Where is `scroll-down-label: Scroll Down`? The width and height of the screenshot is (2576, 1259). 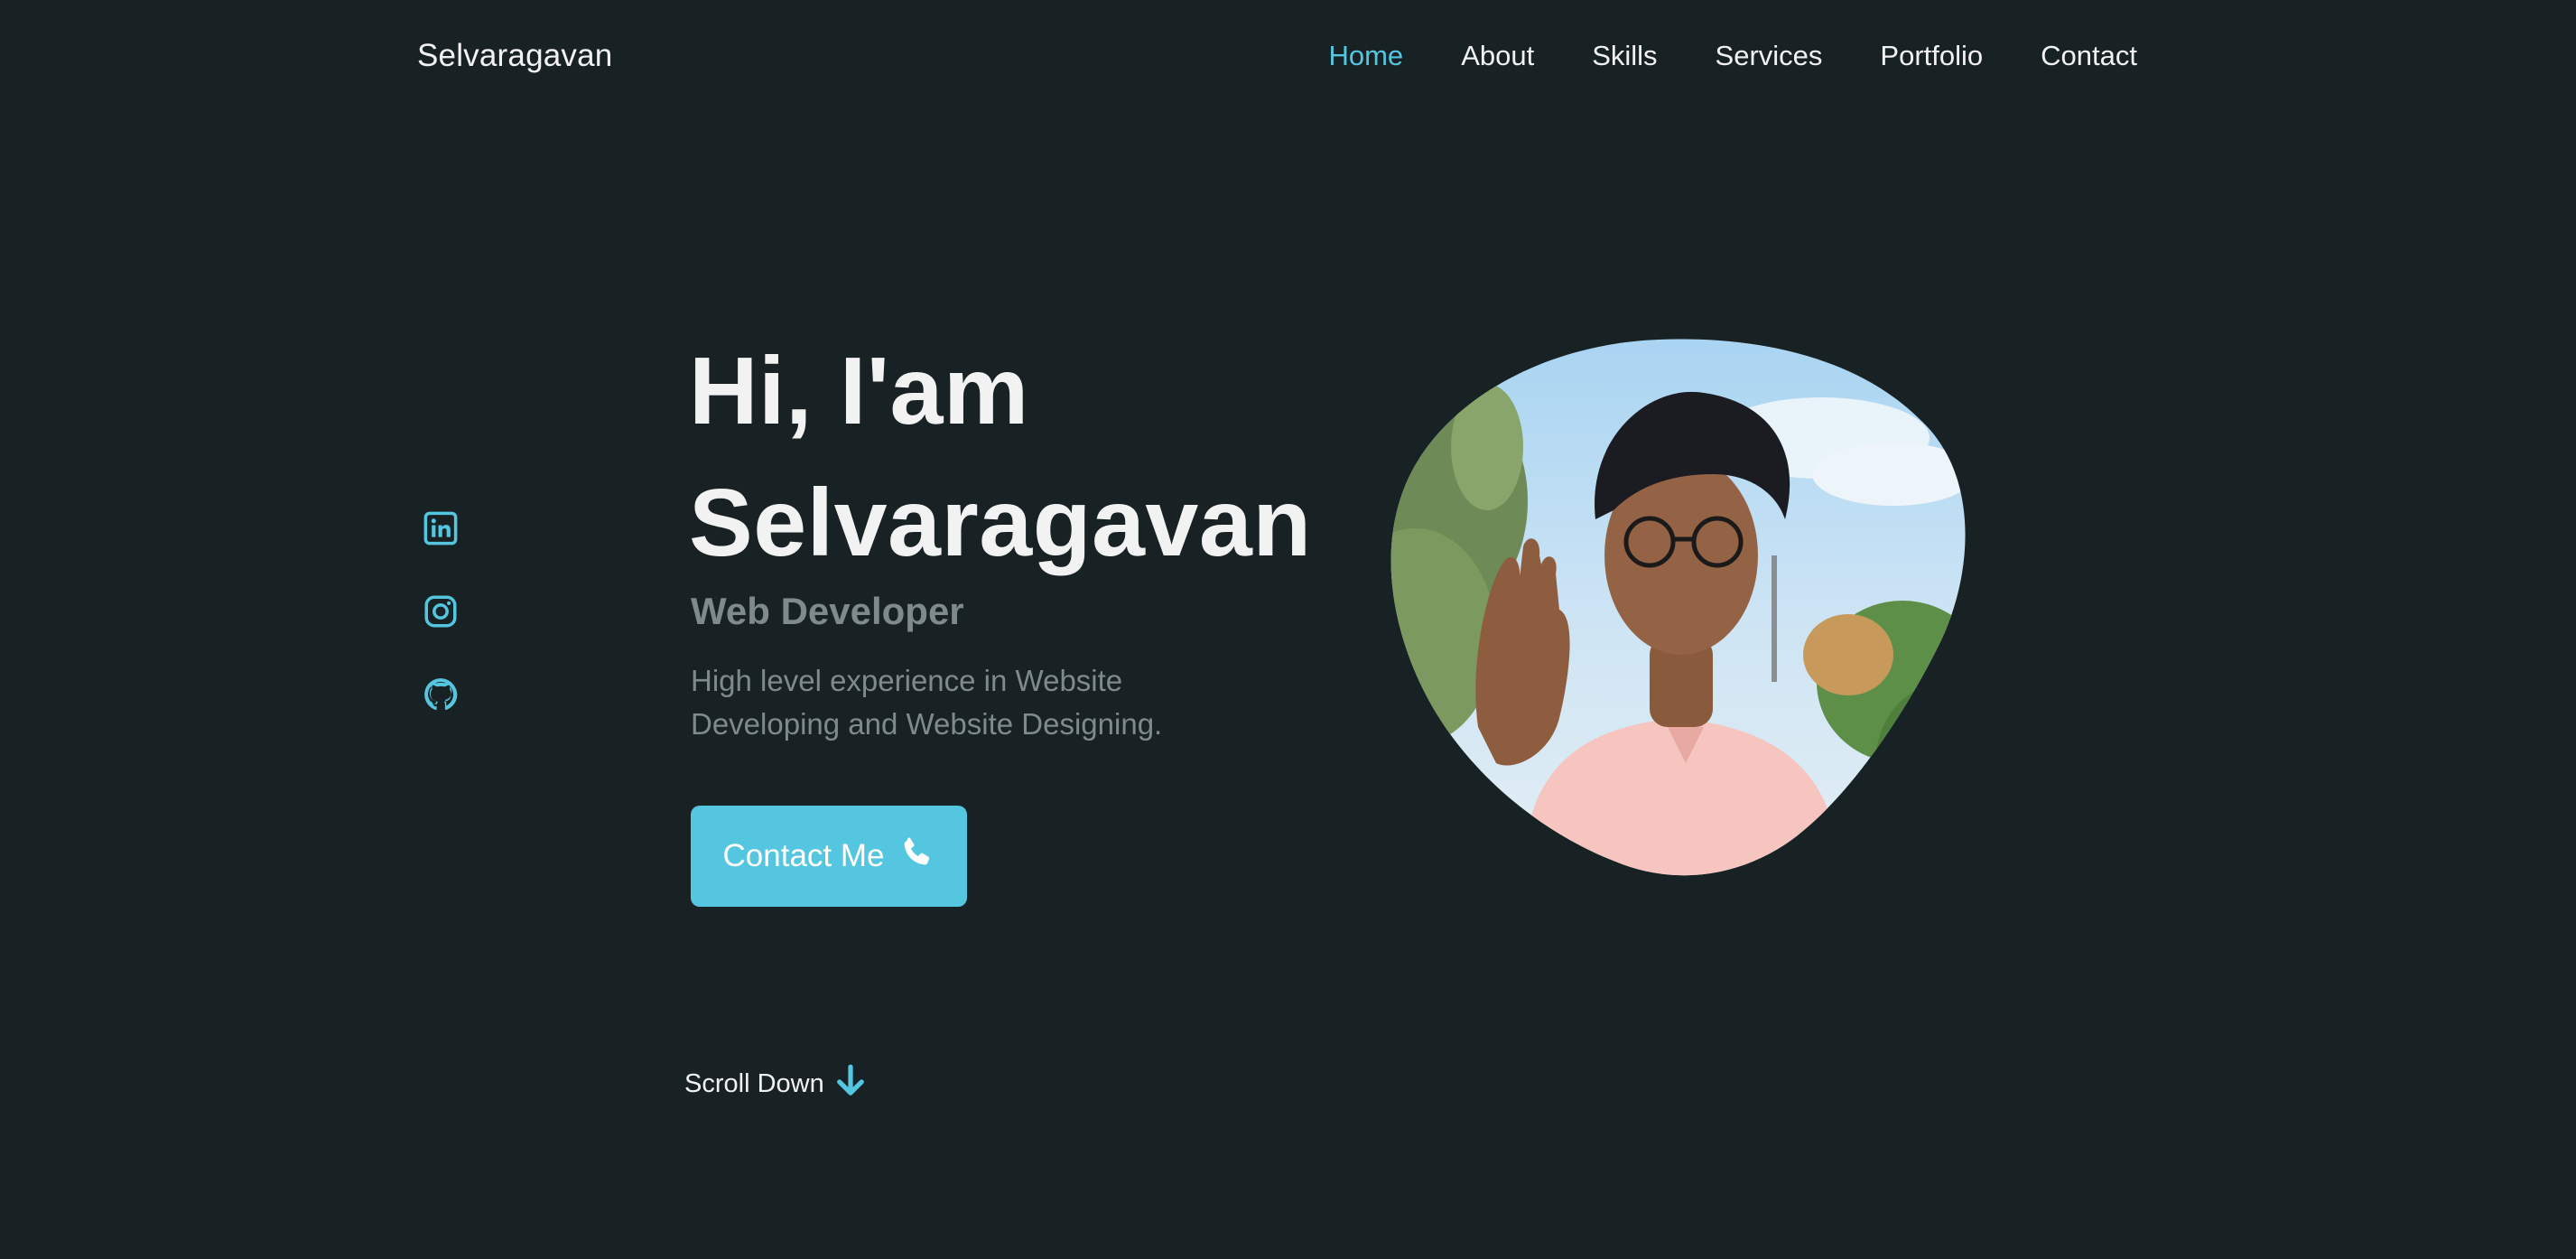 scroll-down-label: Scroll Down is located at coordinates (754, 1083).